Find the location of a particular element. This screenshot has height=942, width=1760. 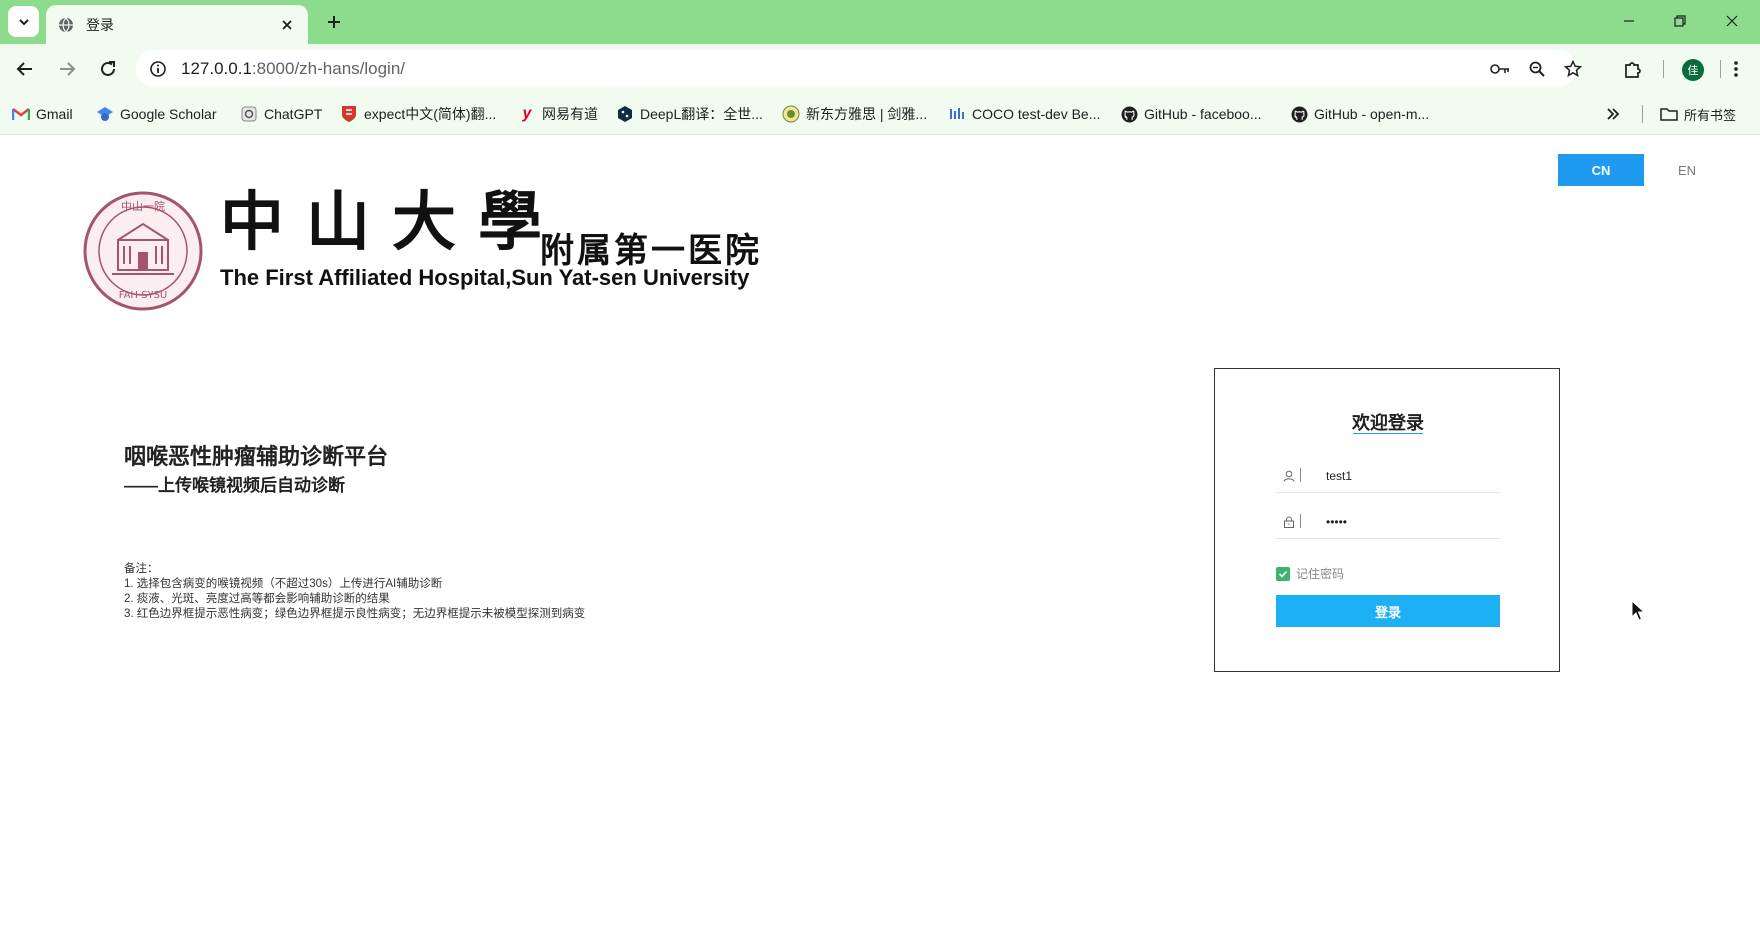

remember-label: 记住密码 is located at coordinates (1320, 574).